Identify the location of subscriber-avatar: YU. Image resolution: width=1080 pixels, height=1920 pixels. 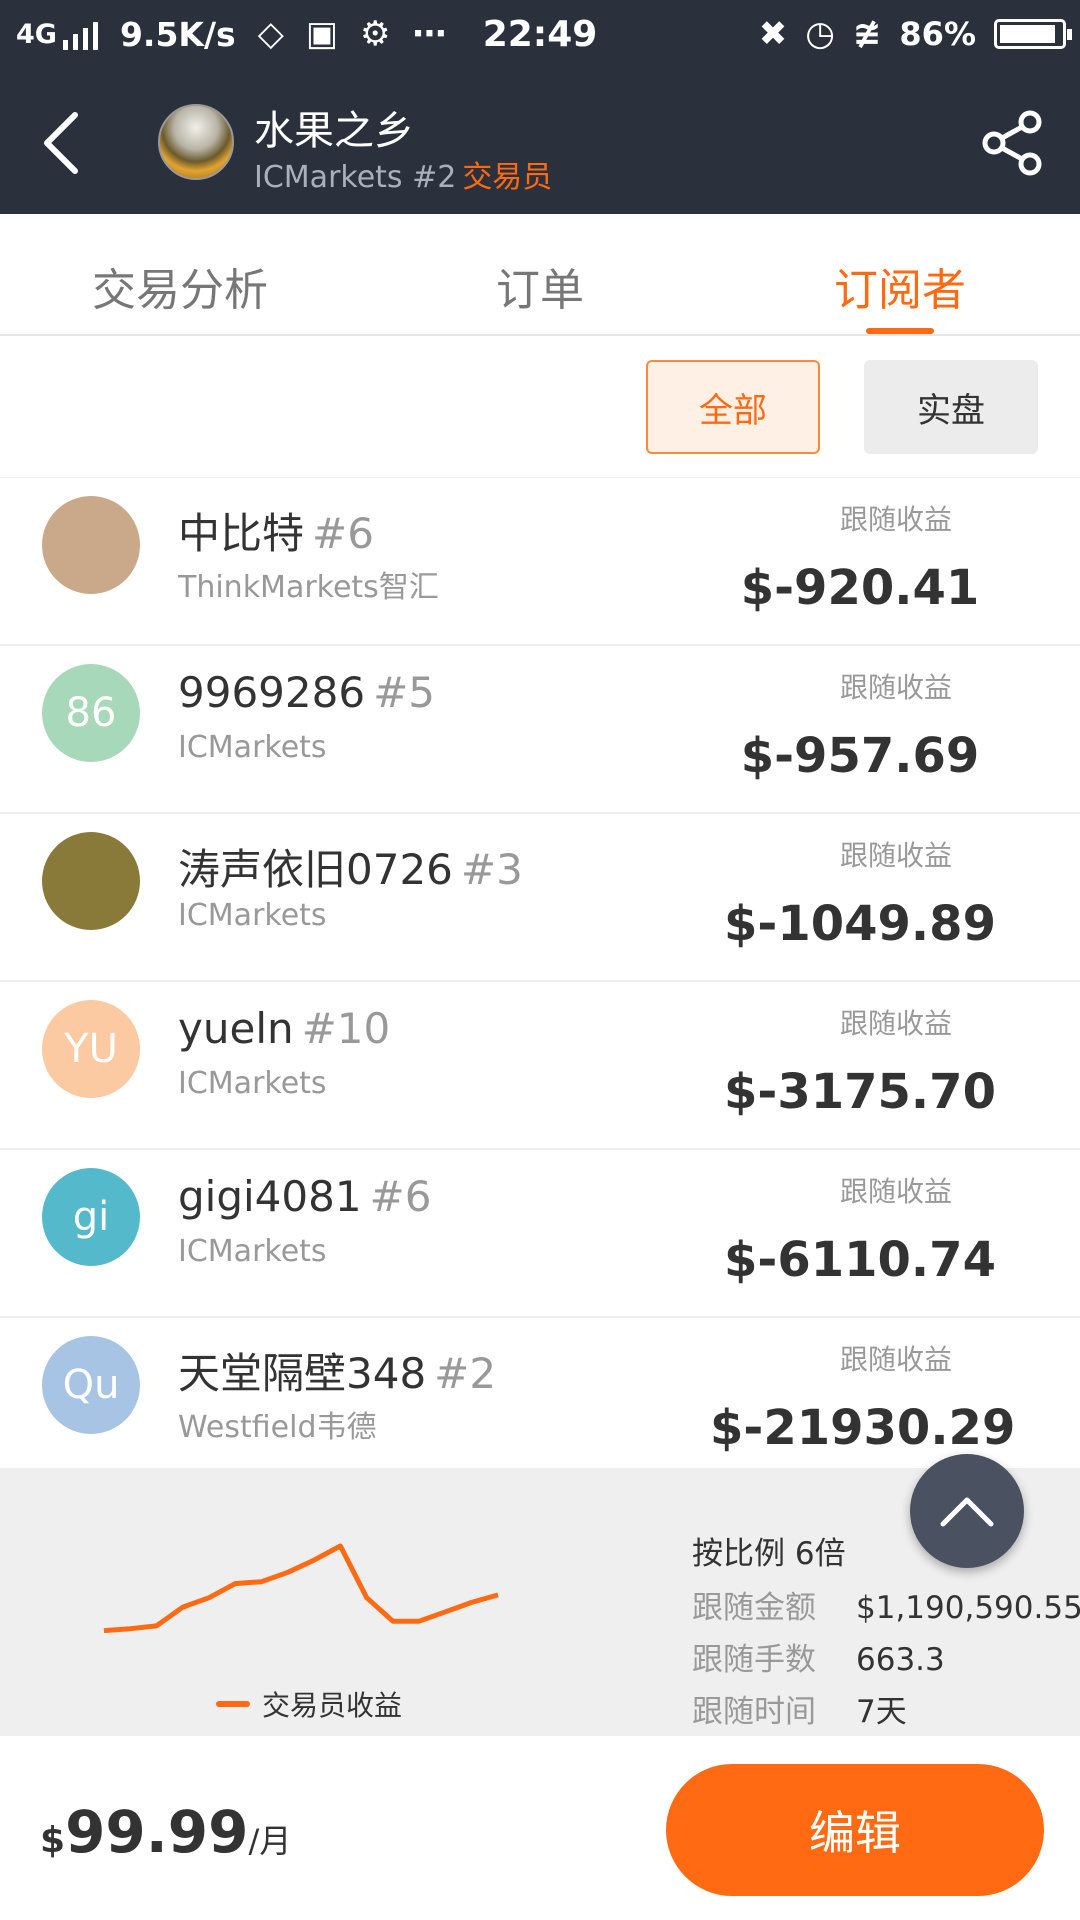
(91, 1049).